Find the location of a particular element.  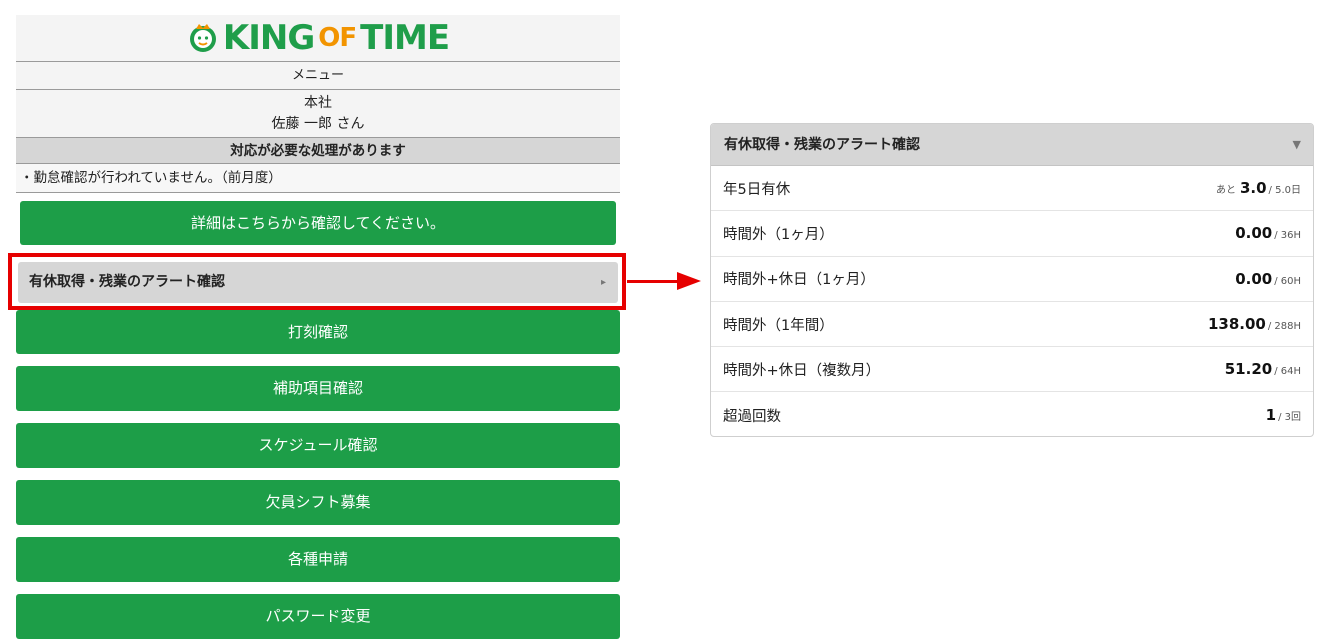

row-label: 年5日有休 is located at coordinates (757, 189).